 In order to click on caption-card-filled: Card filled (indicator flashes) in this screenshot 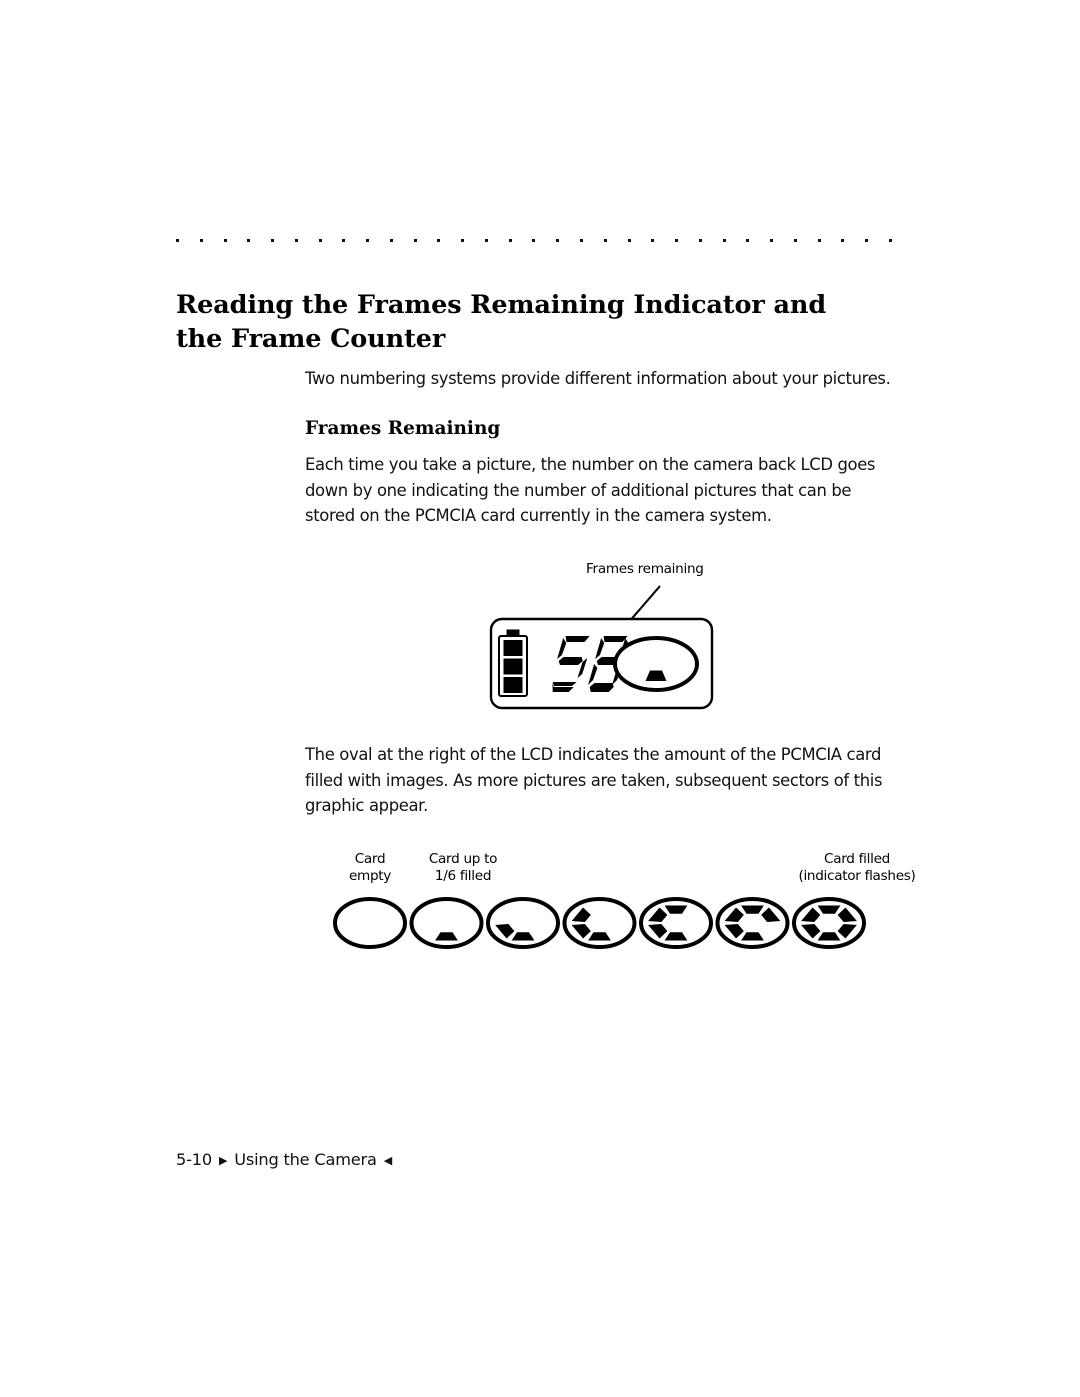, I will do `click(857, 867)`.